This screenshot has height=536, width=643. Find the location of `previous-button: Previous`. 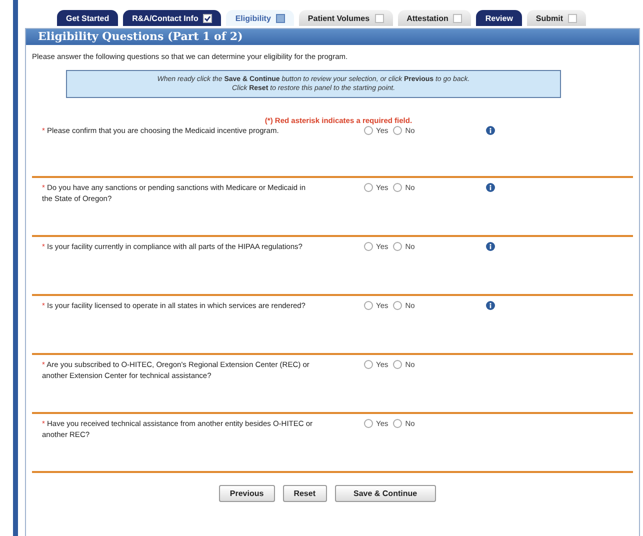

previous-button: Previous is located at coordinates (246, 493).